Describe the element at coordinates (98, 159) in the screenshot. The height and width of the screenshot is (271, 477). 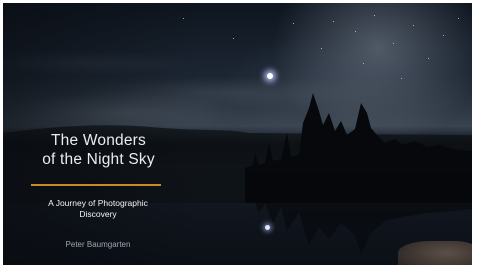
I see `title-line-2: of the Night Sky` at that location.